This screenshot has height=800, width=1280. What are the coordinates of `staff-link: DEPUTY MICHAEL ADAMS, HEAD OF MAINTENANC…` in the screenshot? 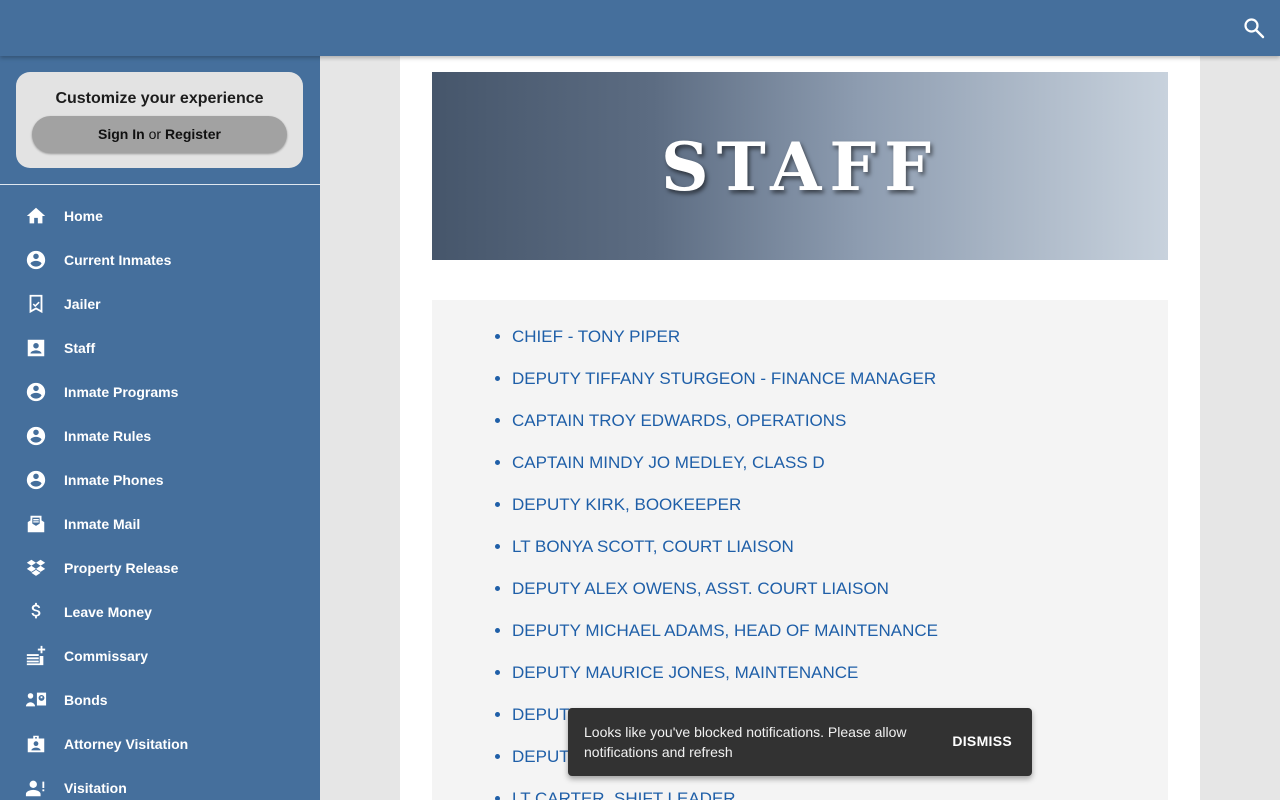 It's located at (725, 630).